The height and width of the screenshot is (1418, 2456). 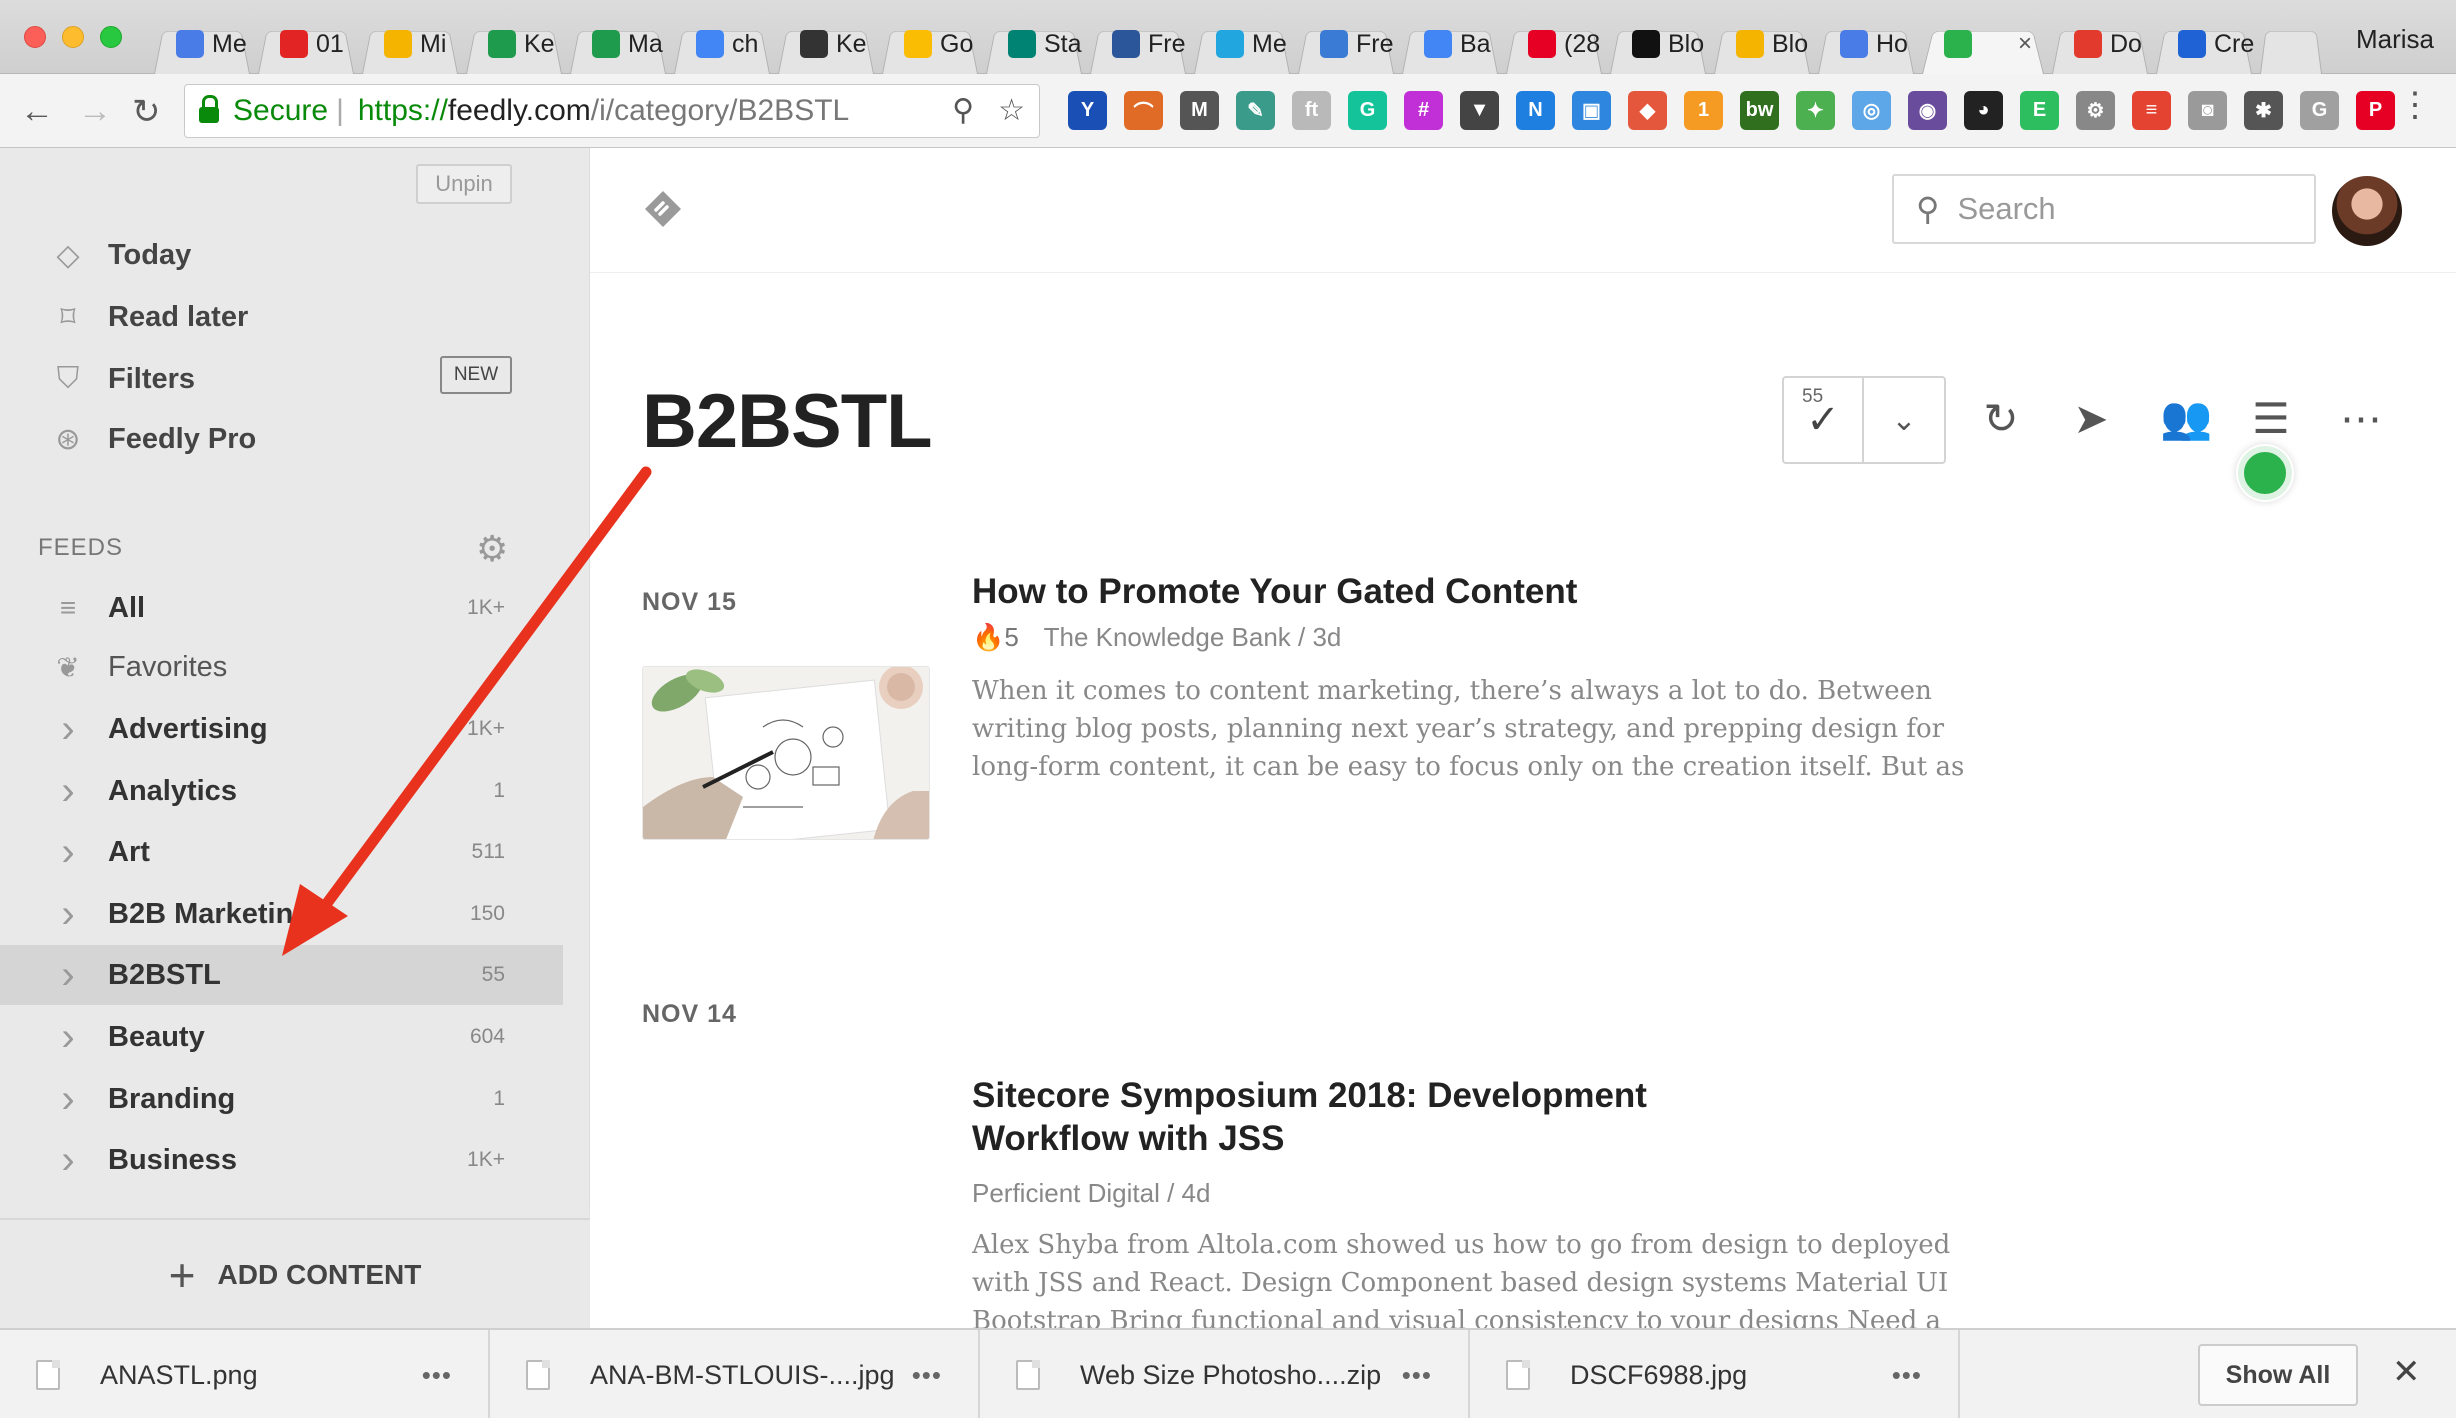 What do you see at coordinates (1554, 44) in the screenshot?
I see `browser-tab: (28` at bounding box center [1554, 44].